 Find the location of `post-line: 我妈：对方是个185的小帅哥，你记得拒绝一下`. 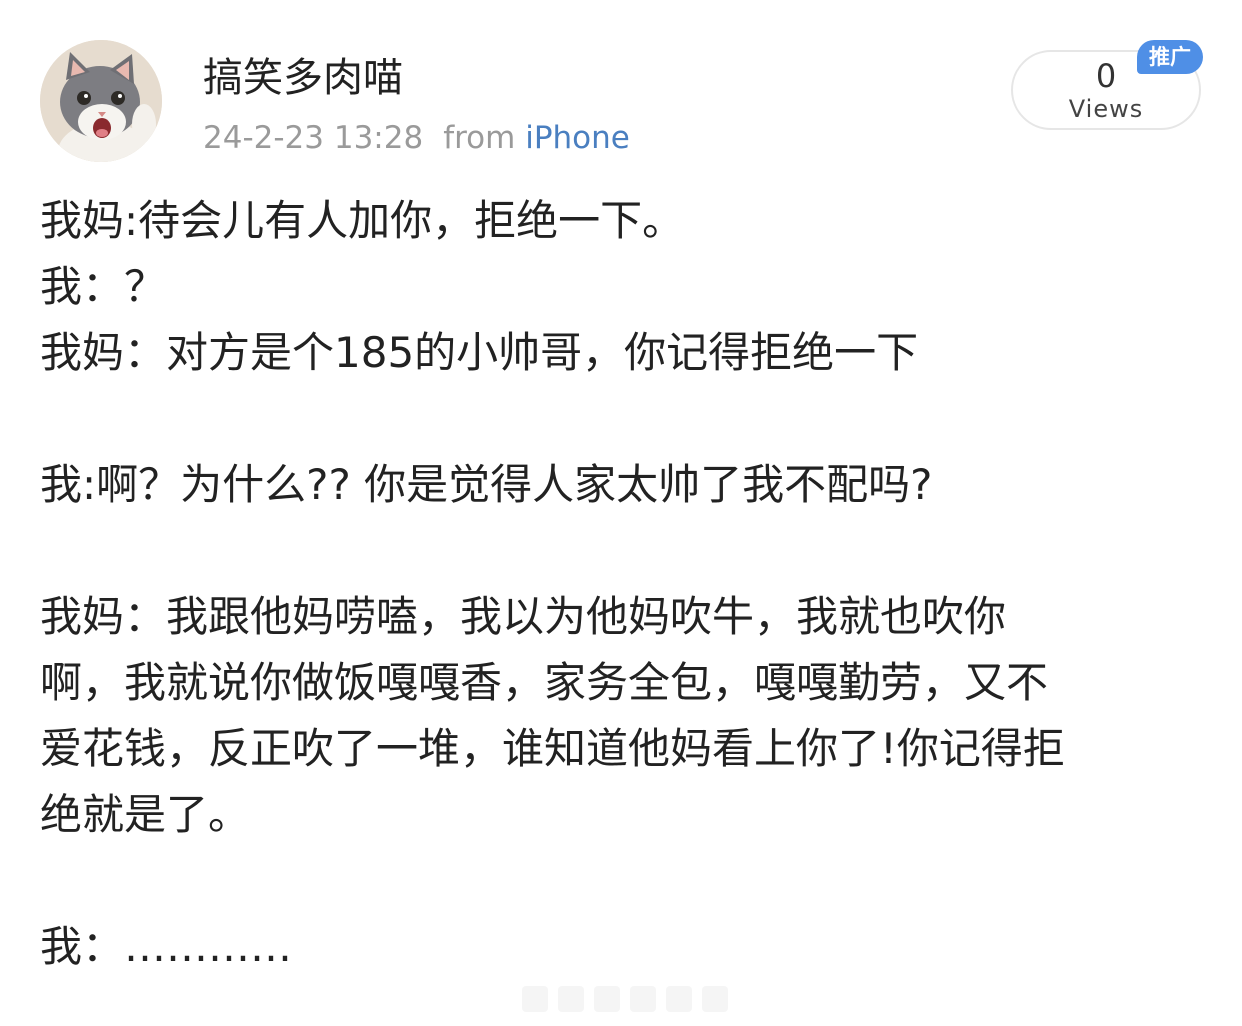

post-line: 我妈：对方是个185的小帅哥，你记得拒绝一下 is located at coordinates (479, 352).